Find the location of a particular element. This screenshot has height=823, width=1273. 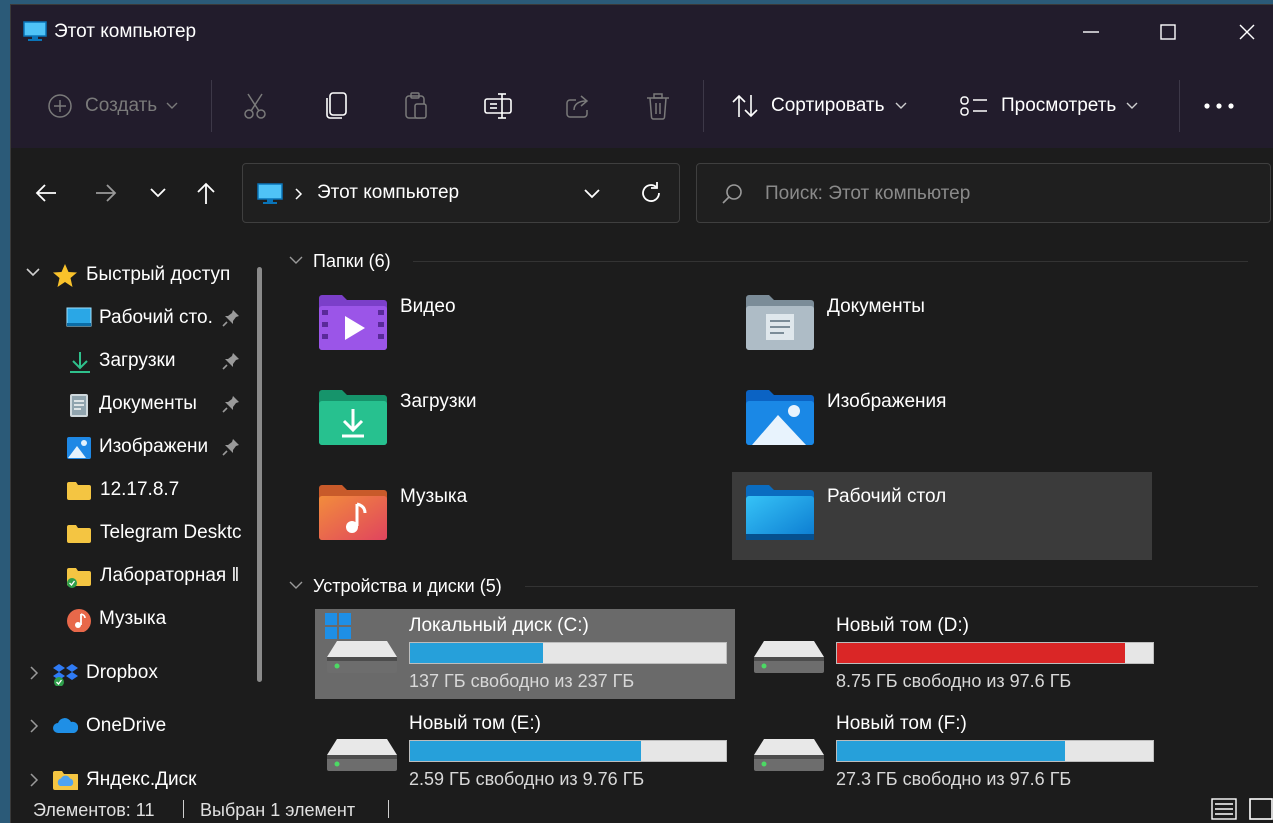

window-title: Этот компьютер is located at coordinates (125, 31).